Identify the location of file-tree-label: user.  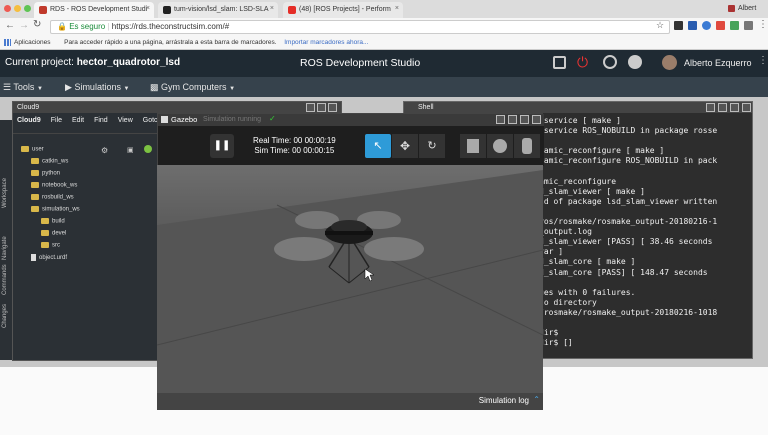
(38, 149).